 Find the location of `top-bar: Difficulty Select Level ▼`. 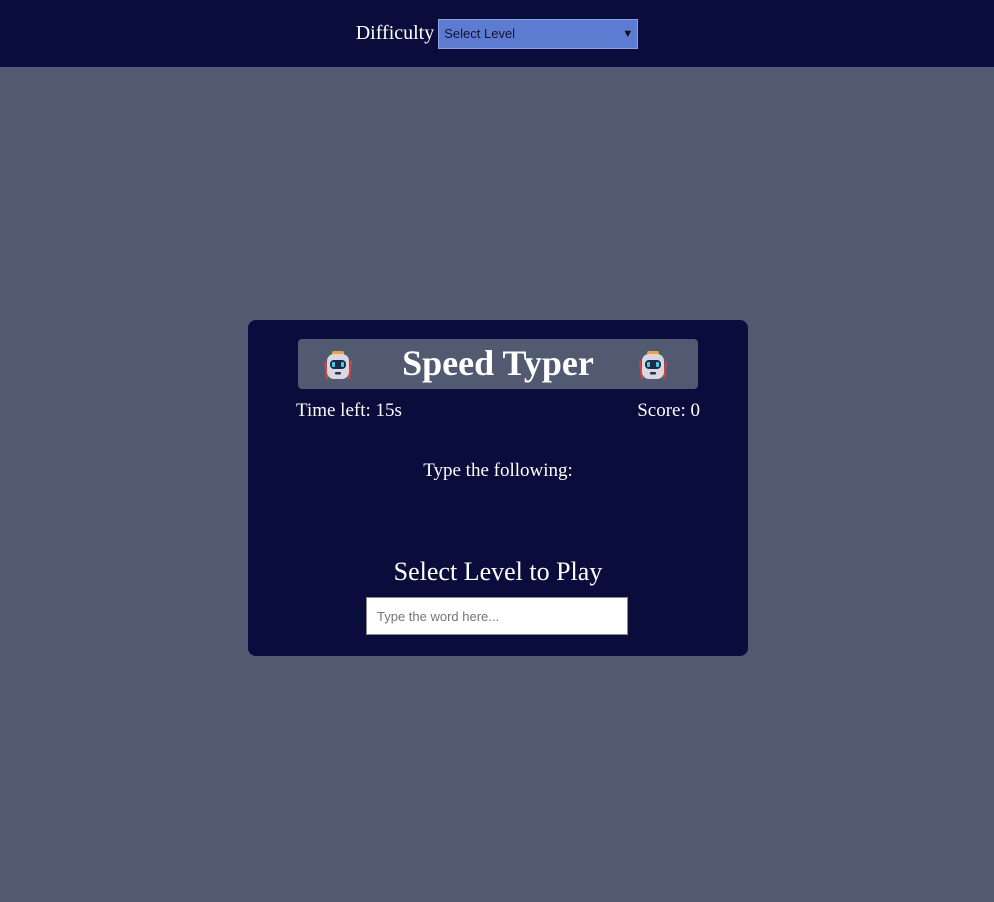

top-bar: Difficulty Select Level ▼ is located at coordinates (497, 33).